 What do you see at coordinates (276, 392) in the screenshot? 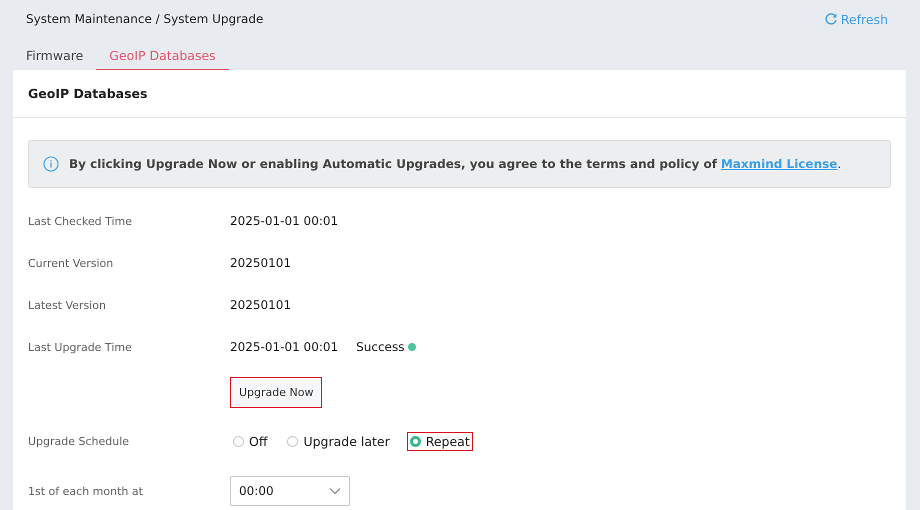
I see `upgrade-now-button: Upgrade Now` at bounding box center [276, 392].